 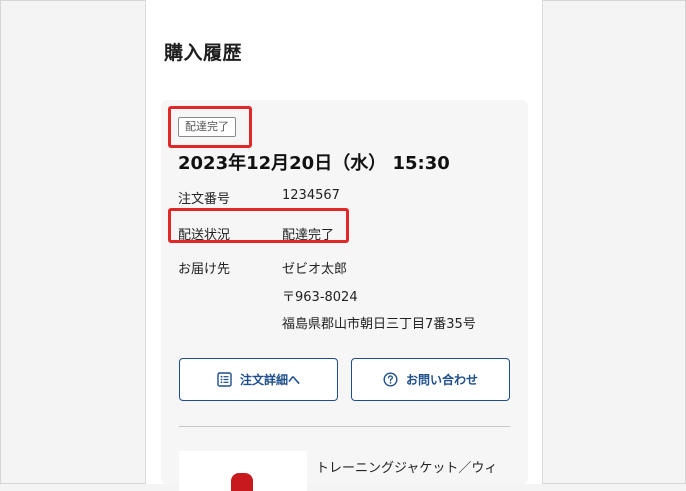 I want to click on product-name: トレーニングジャケット／ウィ, so click(x=406, y=466).